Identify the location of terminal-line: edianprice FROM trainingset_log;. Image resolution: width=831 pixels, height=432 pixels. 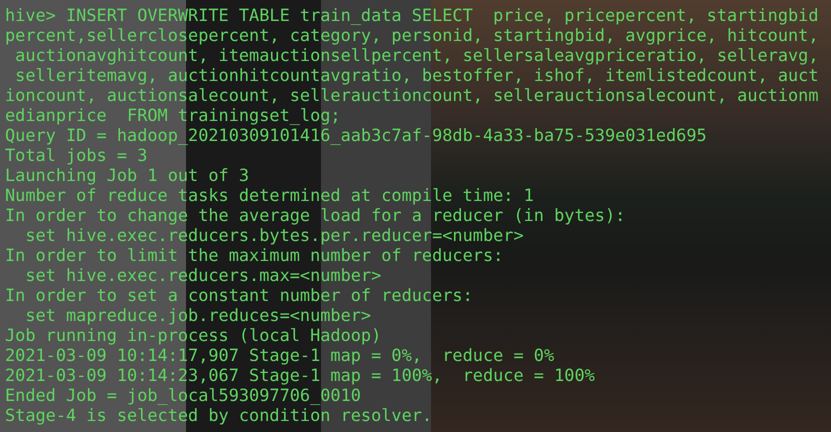
(173, 115).